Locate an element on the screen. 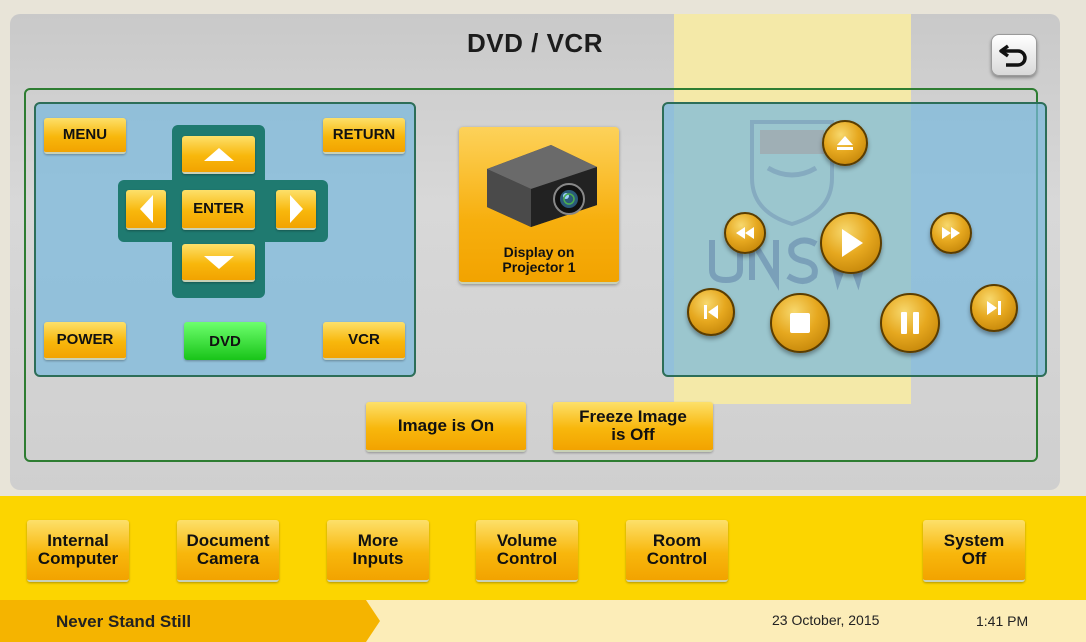  eject-icon is located at coordinates (845, 143).